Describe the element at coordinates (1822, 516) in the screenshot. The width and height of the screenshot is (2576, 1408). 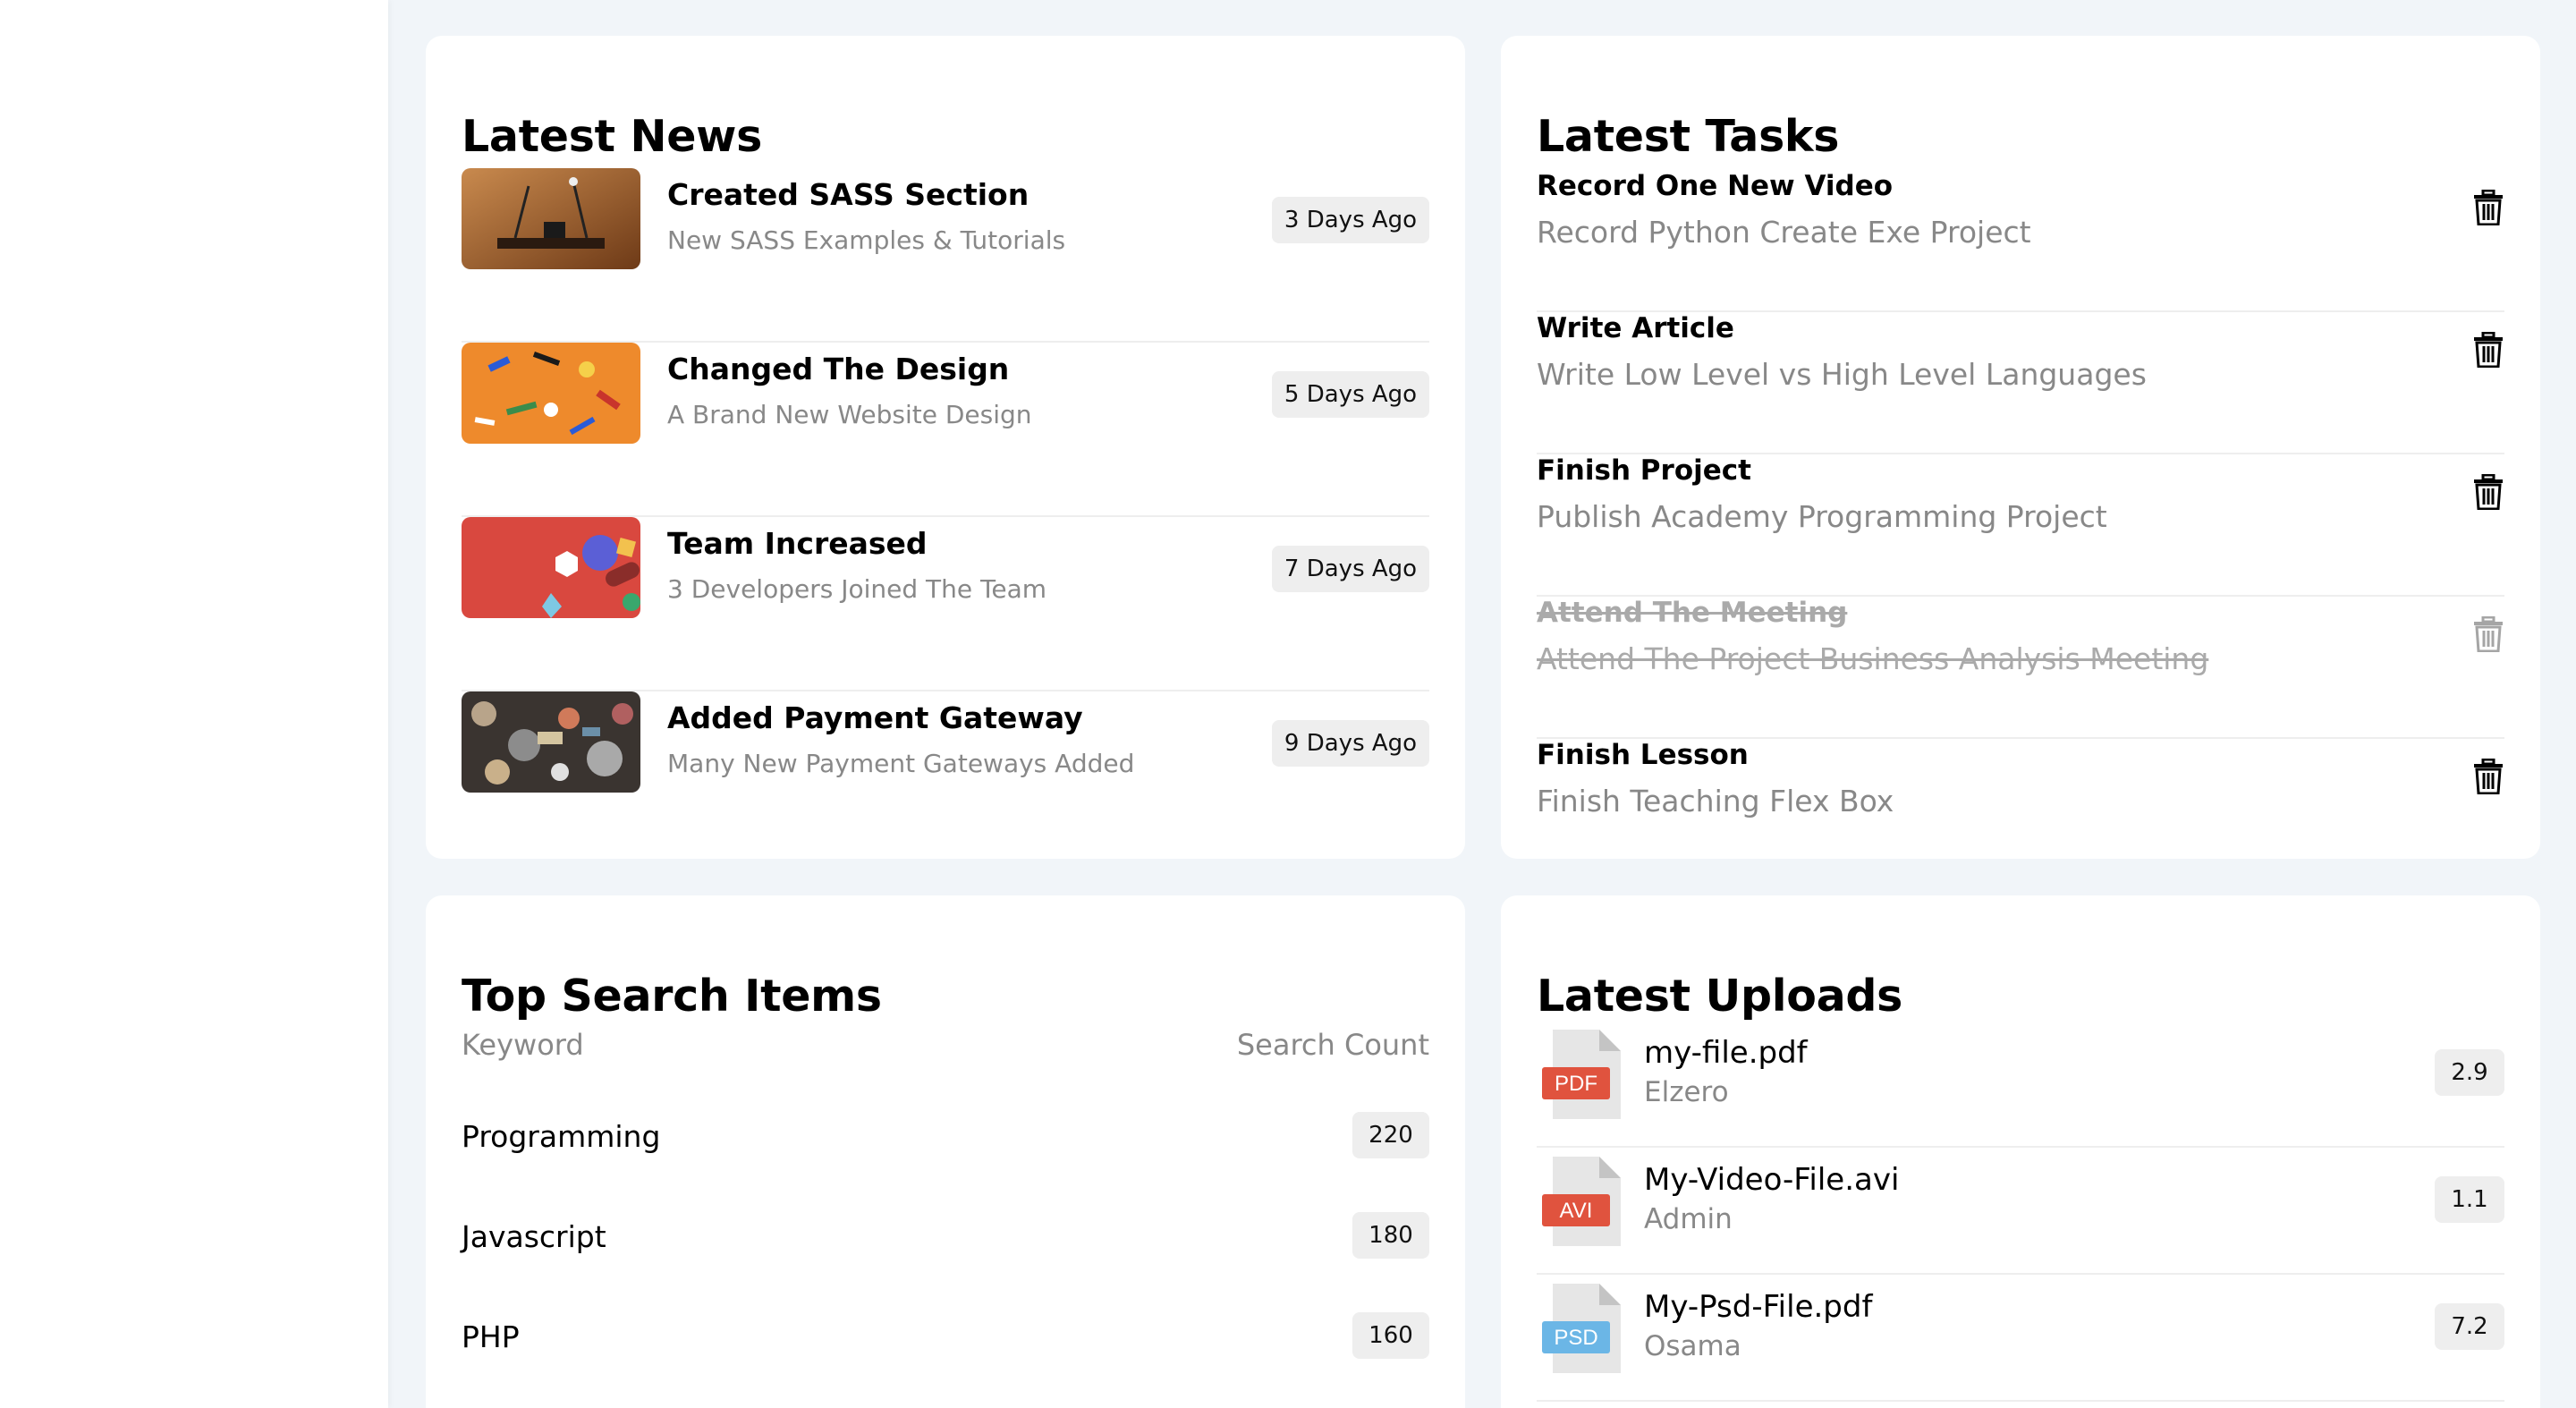
I see `task-subtitle: Publish Academy Programming Project` at that location.